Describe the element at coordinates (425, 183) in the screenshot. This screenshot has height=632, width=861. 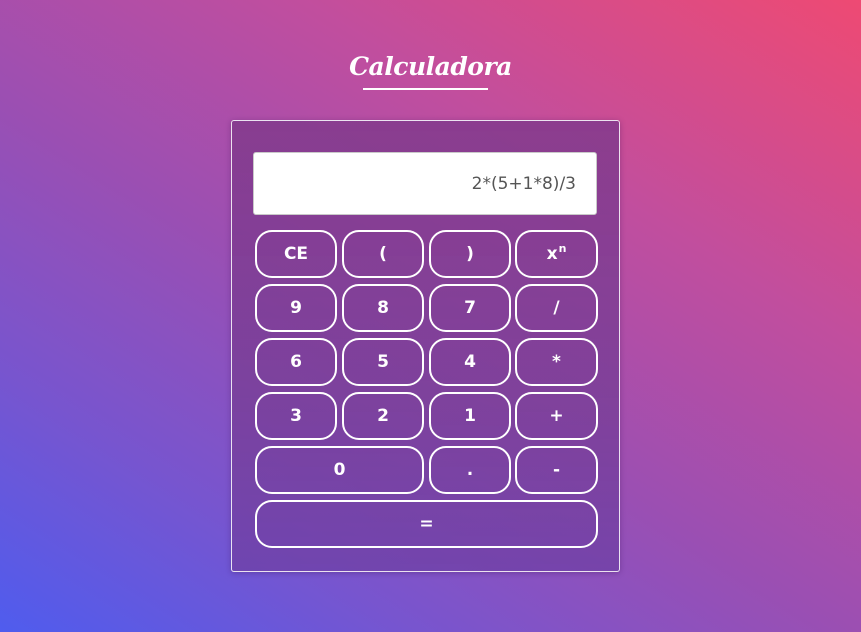
I see `calculator-display` at that location.